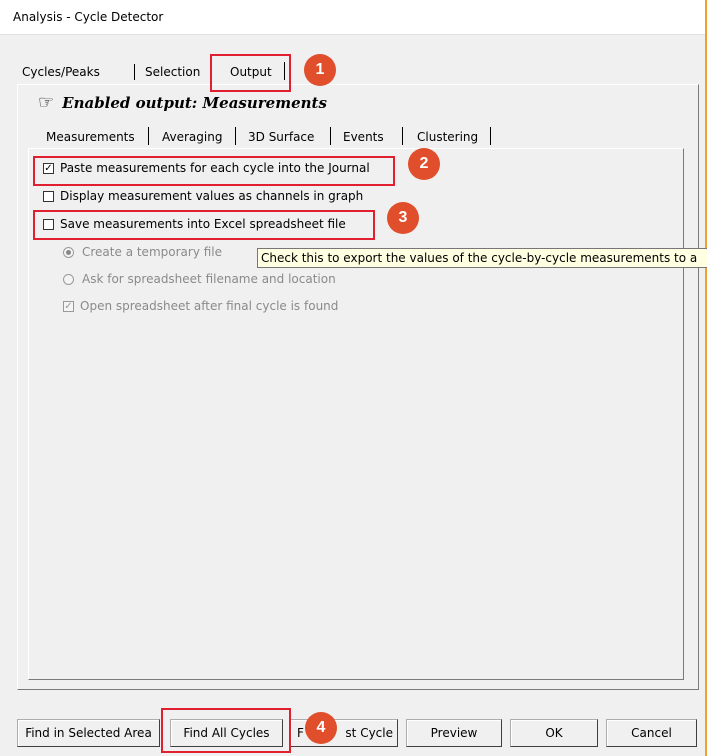 Image resolution: width=707 pixels, height=756 pixels. What do you see at coordinates (363, 137) in the screenshot?
I see `tab-events: Events` at bounding box center [363, 137].